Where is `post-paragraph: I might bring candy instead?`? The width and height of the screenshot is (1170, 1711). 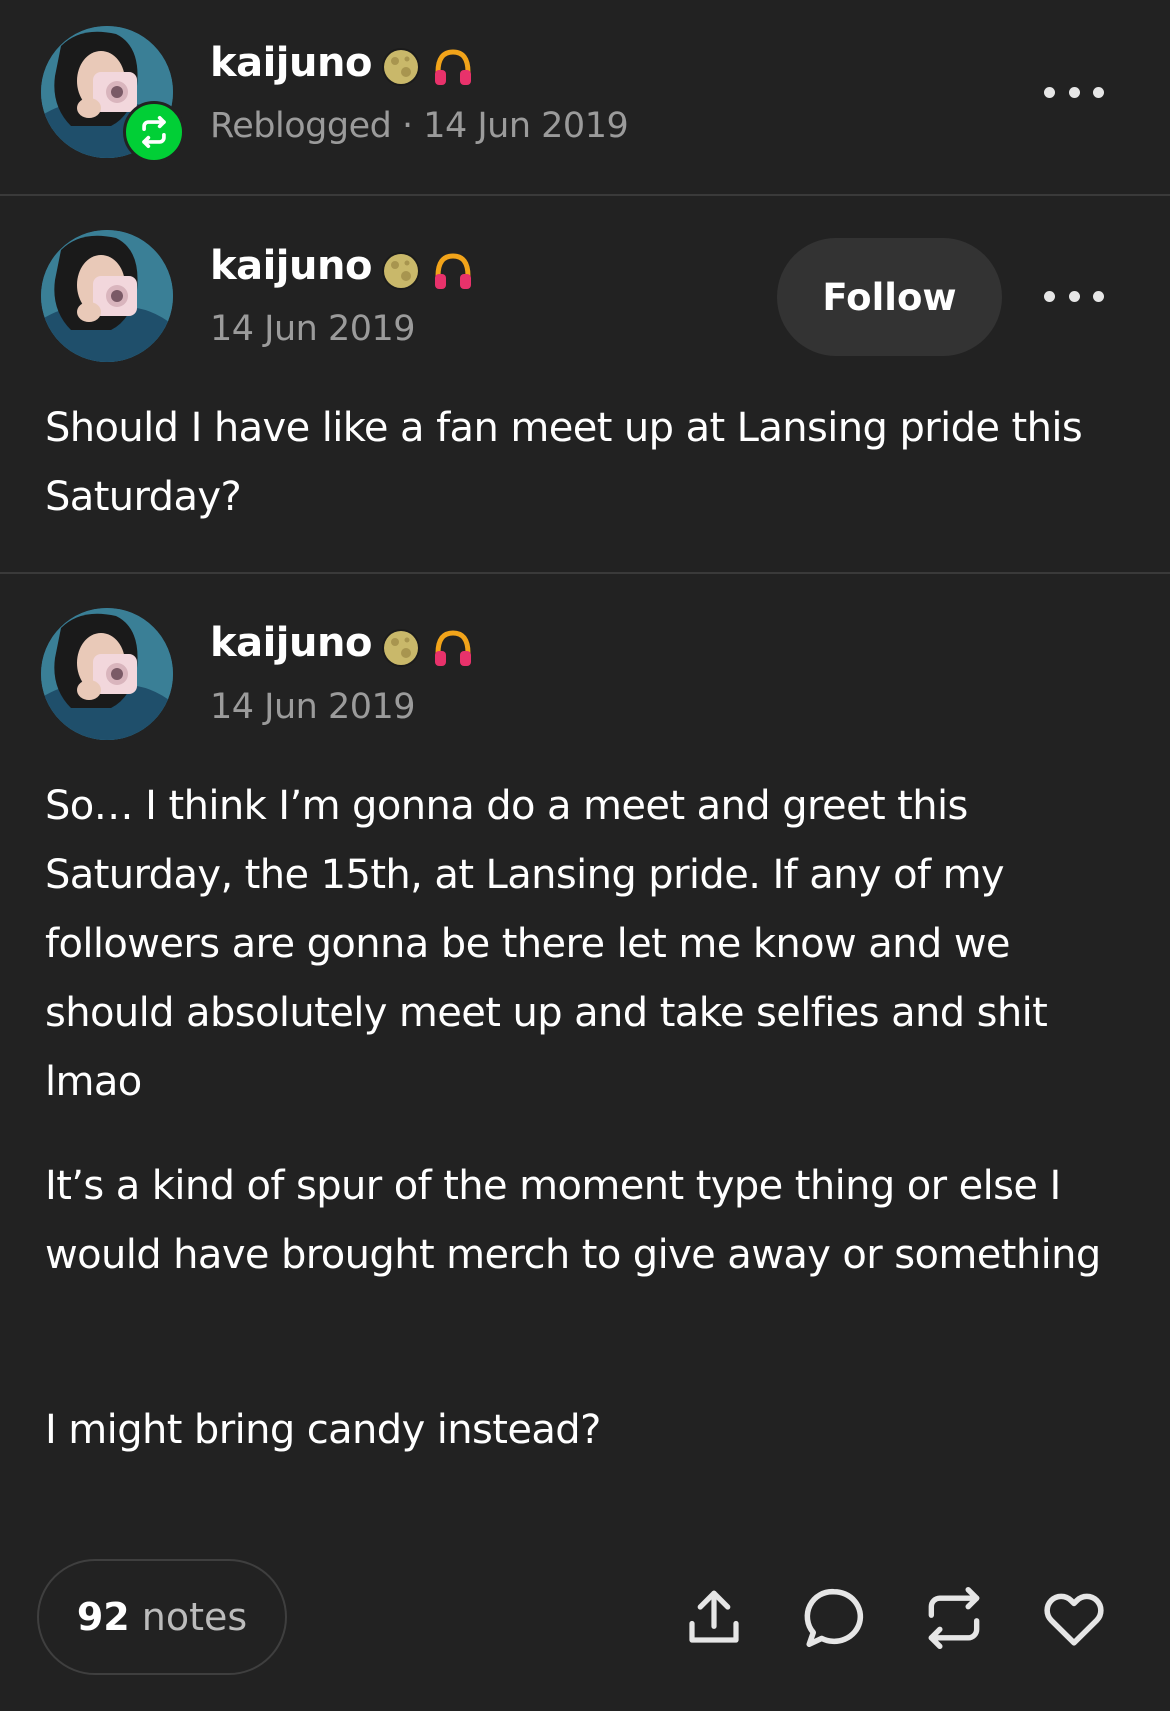
post-paragraph: I might bring candy instead? is located at coordinates (323, 1430).